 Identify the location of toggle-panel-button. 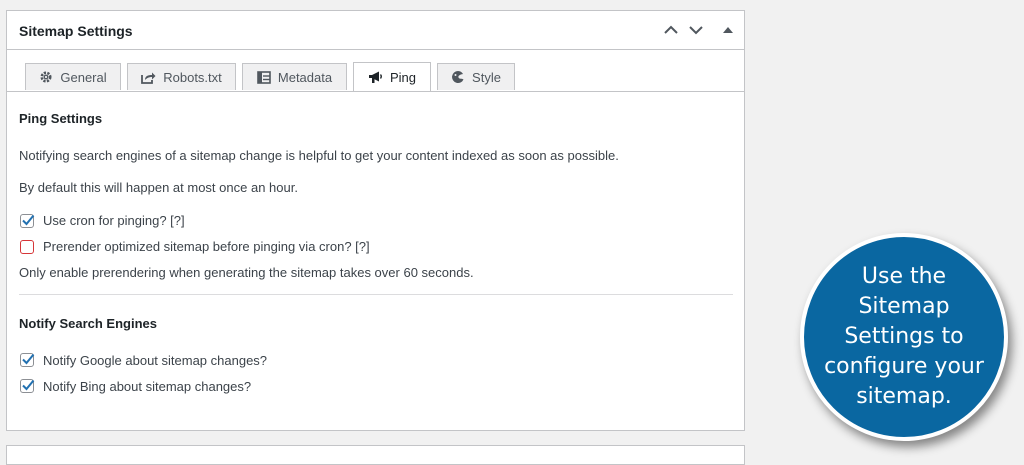
(728, 30).